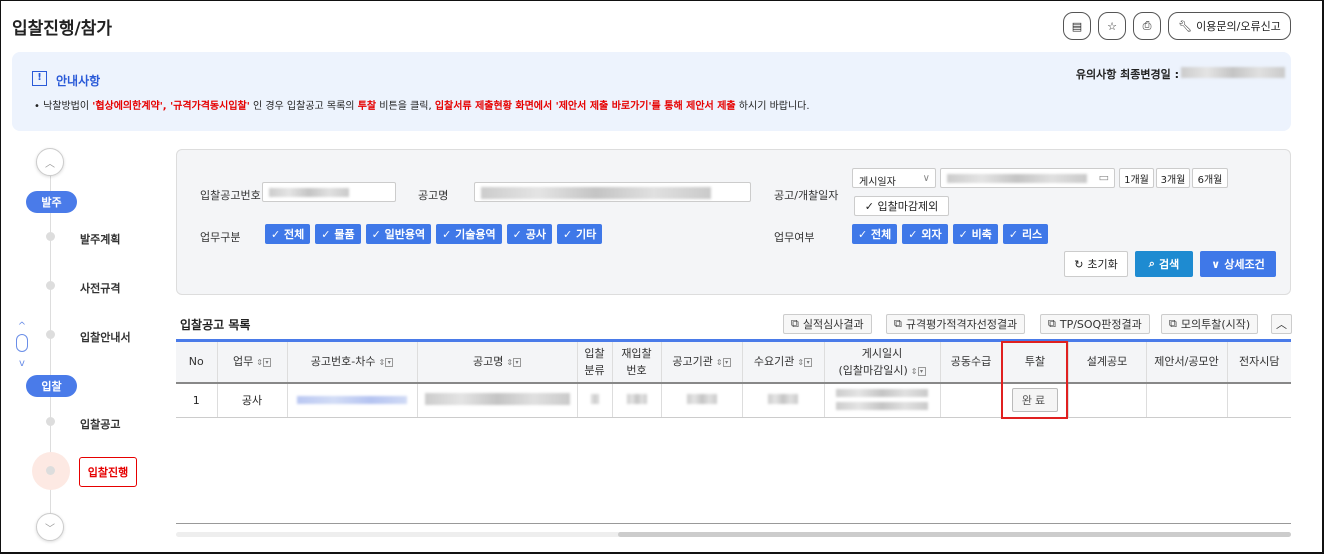  Describe the element at coordinates (925, 234) in the screenshot. I see `biz-status-checkbox: ✓ 외자` at that location.